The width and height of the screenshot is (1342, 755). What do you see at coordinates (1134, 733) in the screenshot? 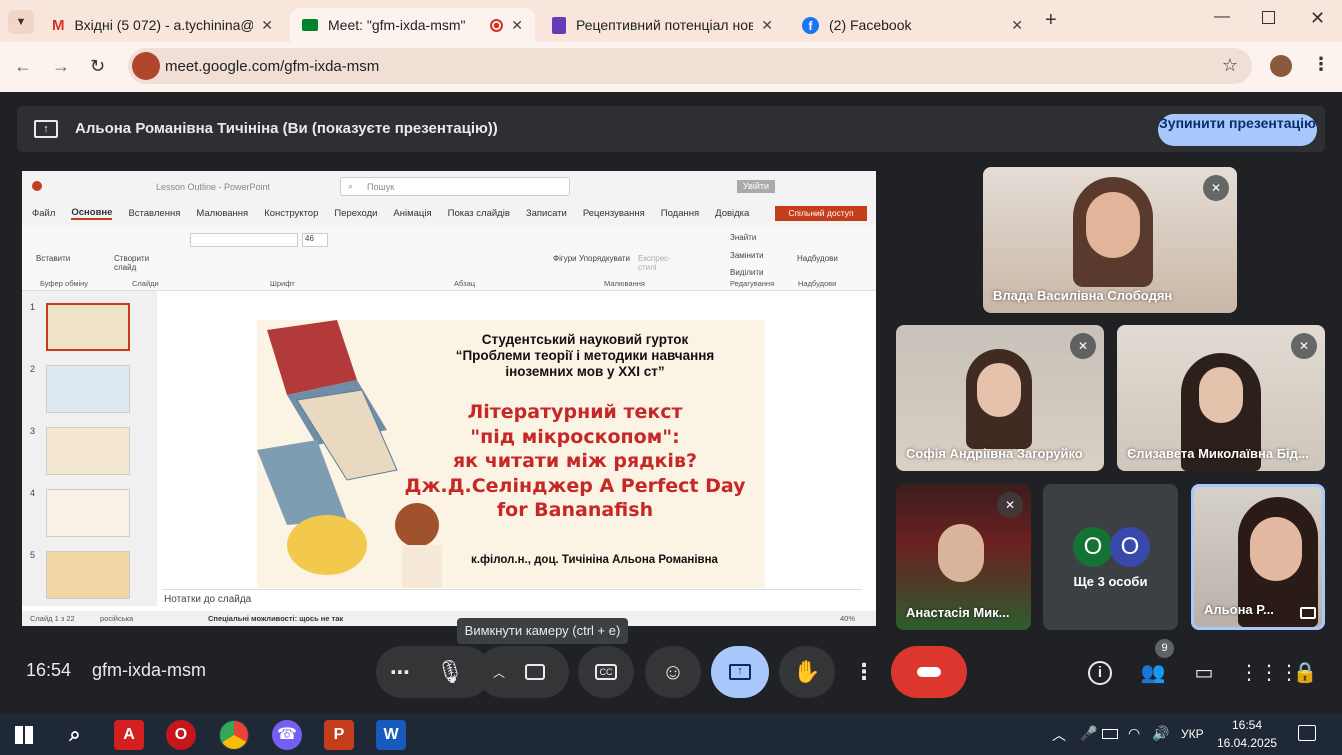
I see `wifi-icon: ◠` at bounding box center [1134, 733].